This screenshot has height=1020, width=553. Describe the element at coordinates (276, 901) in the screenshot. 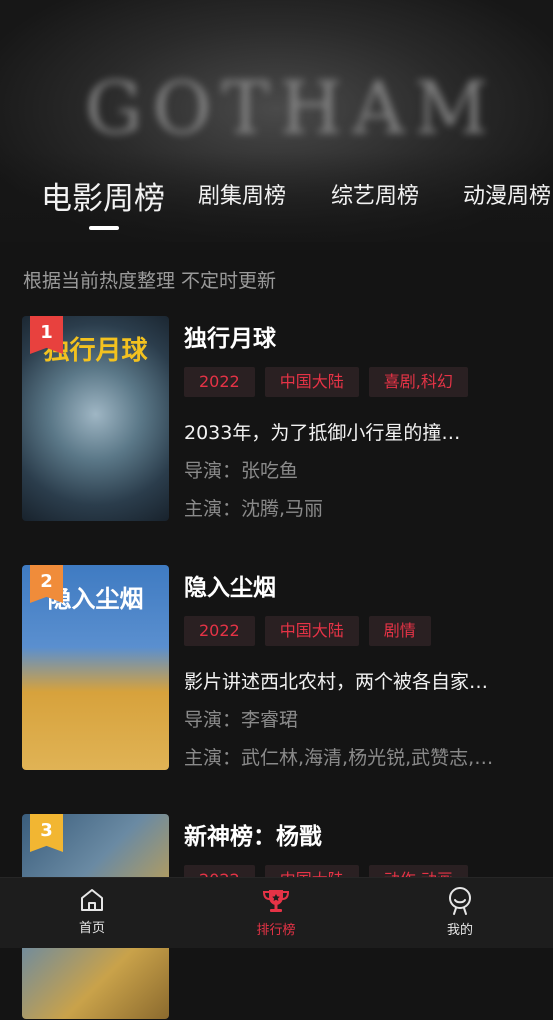

I see `trophy-icon` at that location.